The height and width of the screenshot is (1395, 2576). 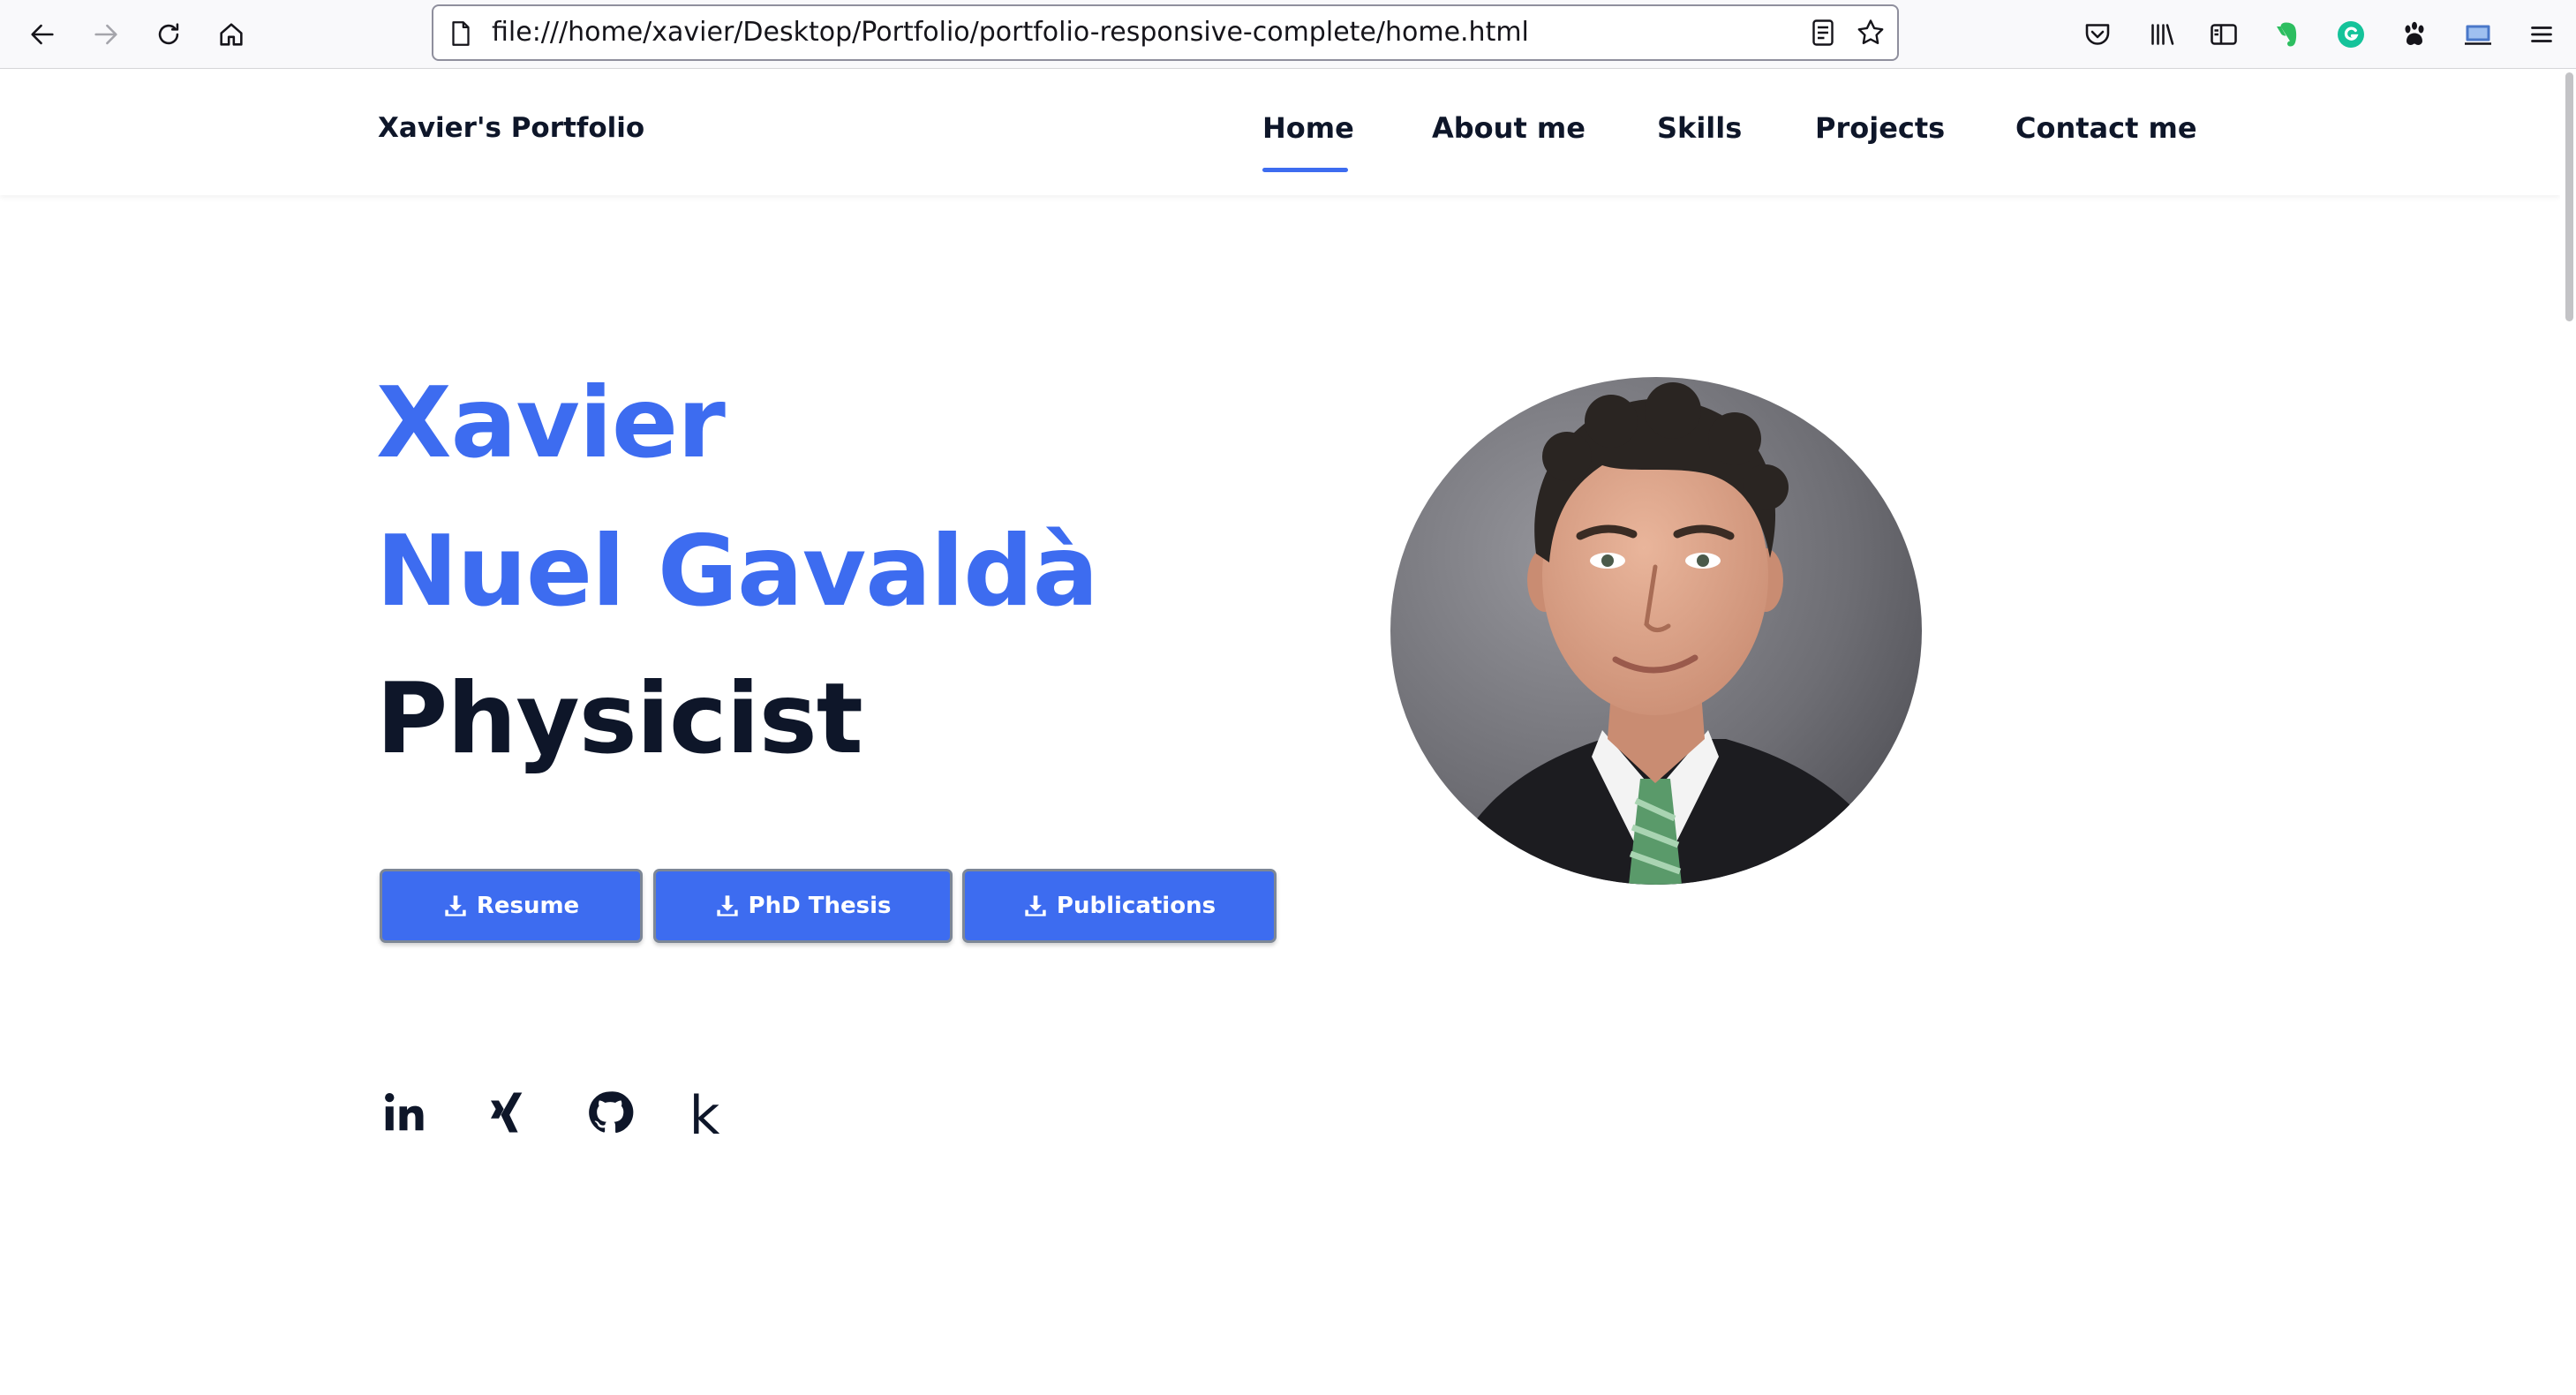 I want to click on screen-icon, so click(x=2478, y=35).